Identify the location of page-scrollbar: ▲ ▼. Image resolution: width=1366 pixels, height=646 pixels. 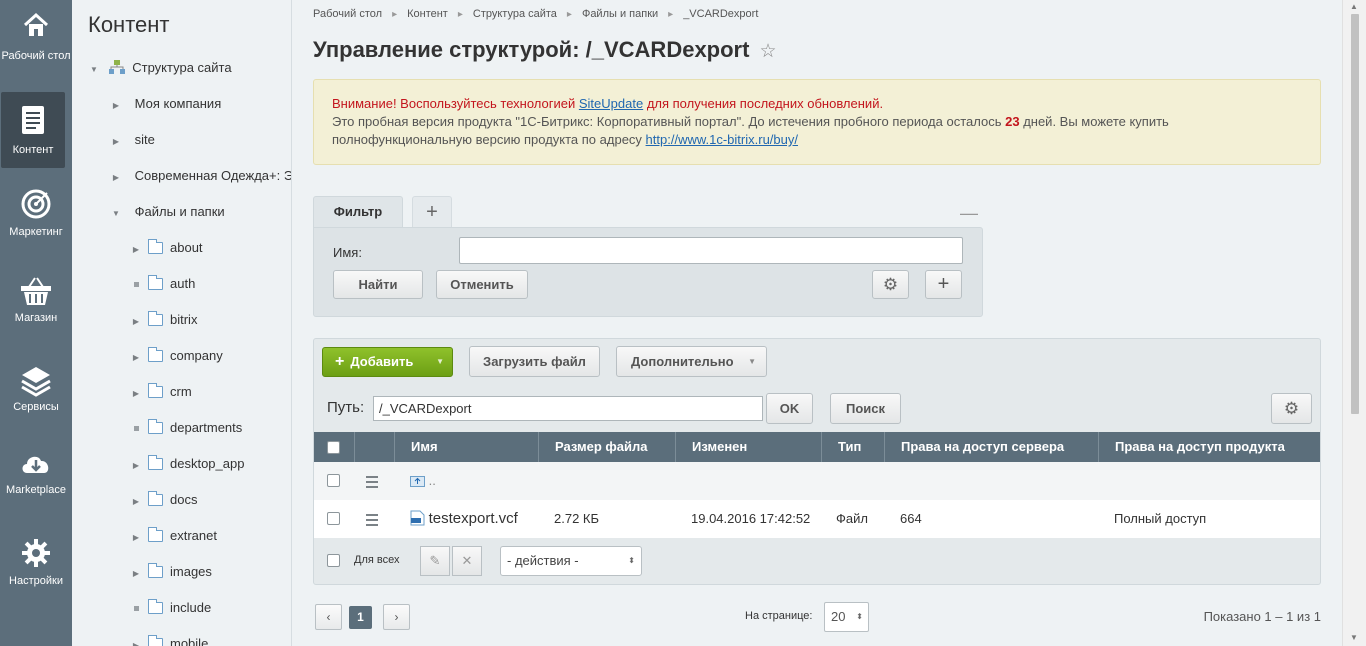
(1354, 323).